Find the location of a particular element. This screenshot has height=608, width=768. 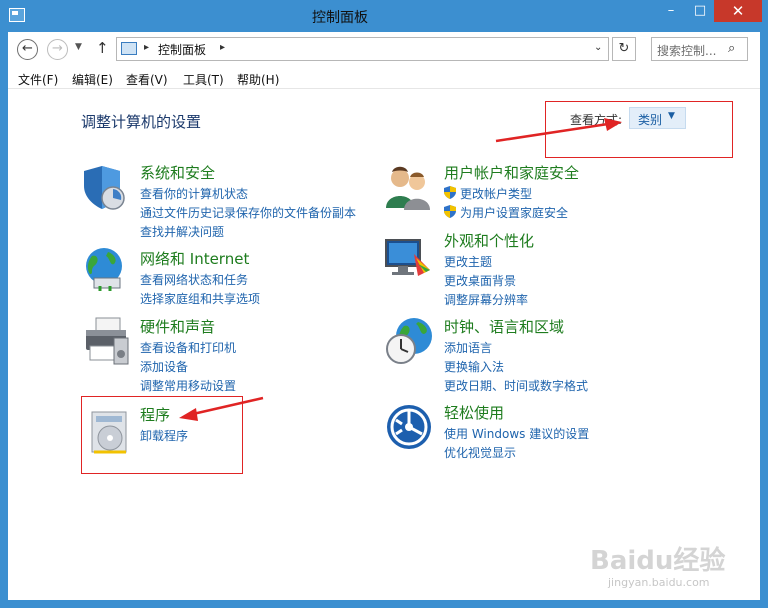

maximize-button: □ is located at coordinates (700, 11).